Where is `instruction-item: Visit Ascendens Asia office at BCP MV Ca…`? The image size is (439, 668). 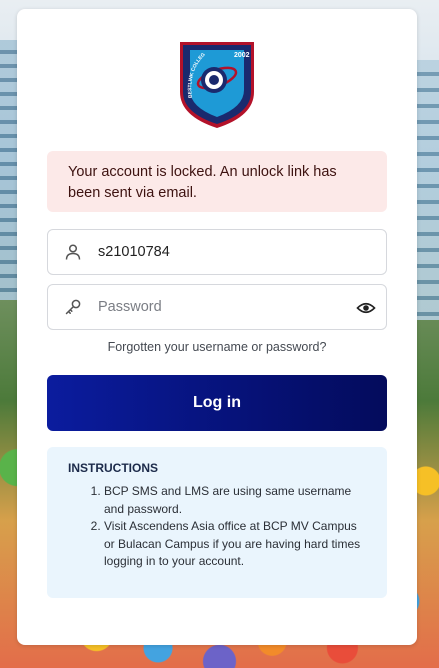
instruction-item: Visit Ascendens Asia office at BCP MV Ca… is located at coordinates (235, 544).